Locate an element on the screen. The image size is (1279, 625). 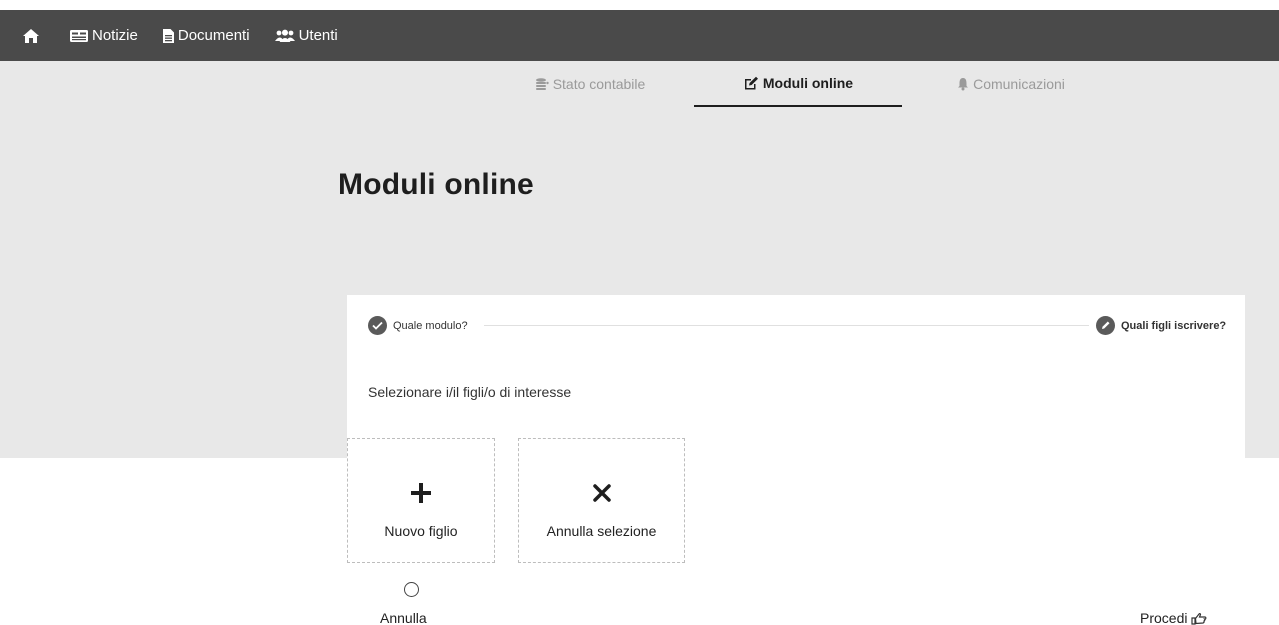
plus-icon is located at coordinates (421, 493).